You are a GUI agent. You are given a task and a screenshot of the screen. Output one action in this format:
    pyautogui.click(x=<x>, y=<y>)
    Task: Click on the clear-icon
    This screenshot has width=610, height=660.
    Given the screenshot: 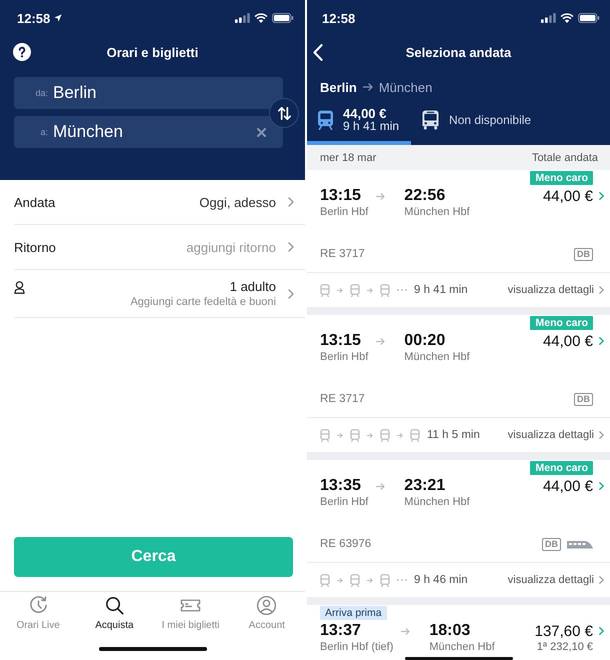 What is the action you would take?
    pyautogui.click(x=261, y=132)
    